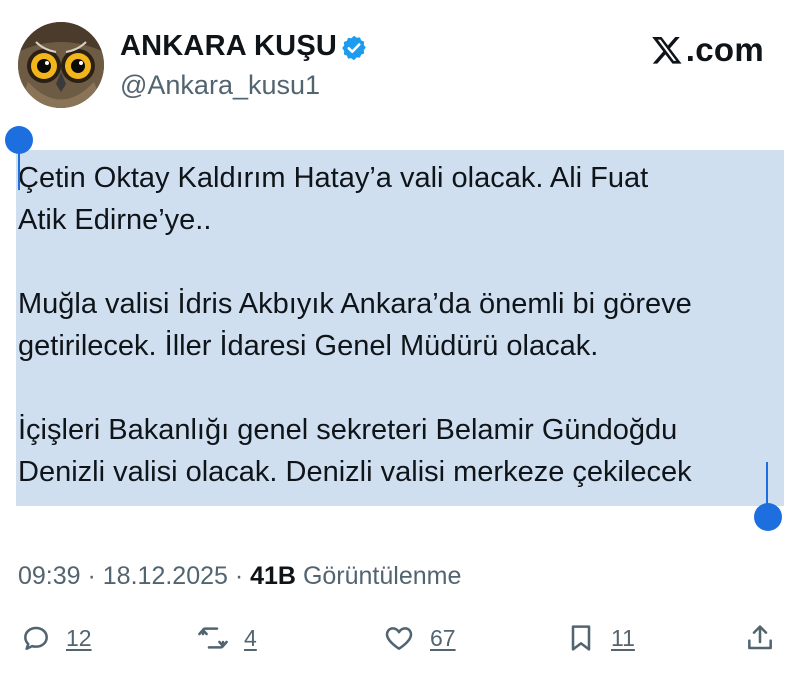 The width and height of the screenshot is (800, 700). I want to click on owl-avatar-icon, so click(61, 65).